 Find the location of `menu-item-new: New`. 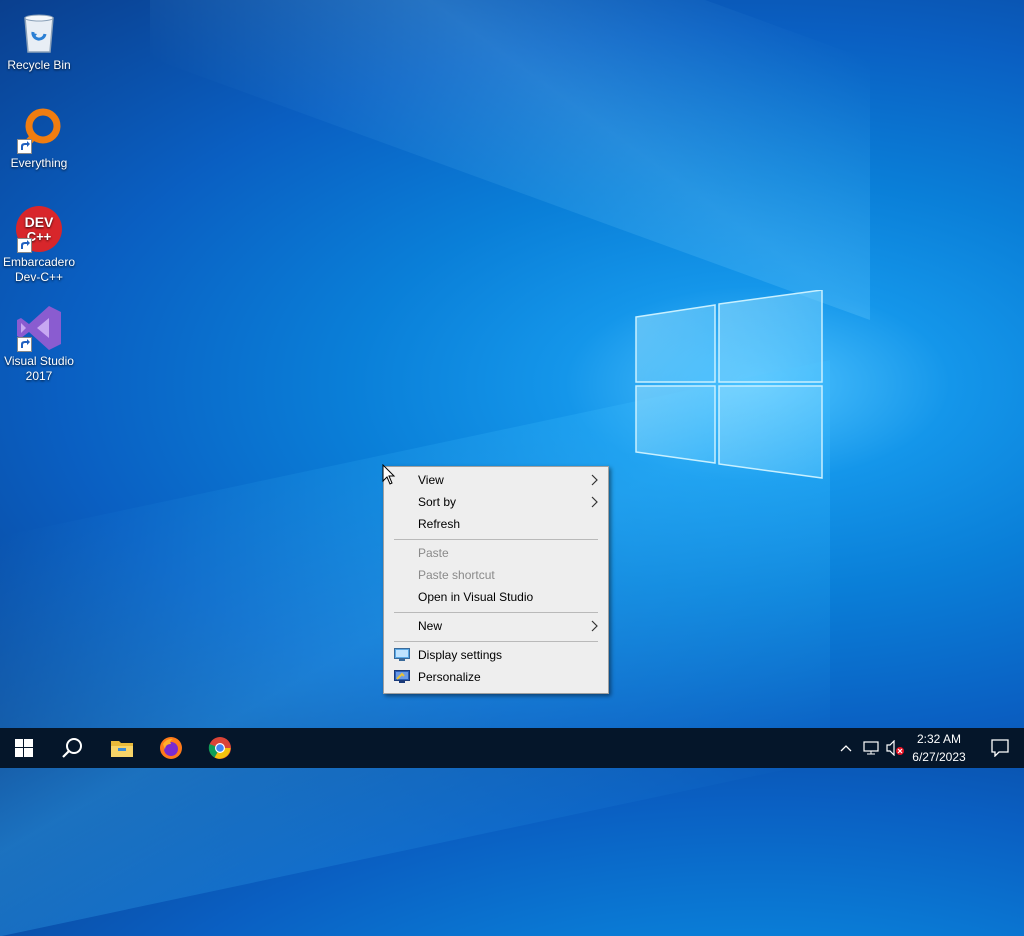

menu-item-new: New is located at coordinates (496, 626).